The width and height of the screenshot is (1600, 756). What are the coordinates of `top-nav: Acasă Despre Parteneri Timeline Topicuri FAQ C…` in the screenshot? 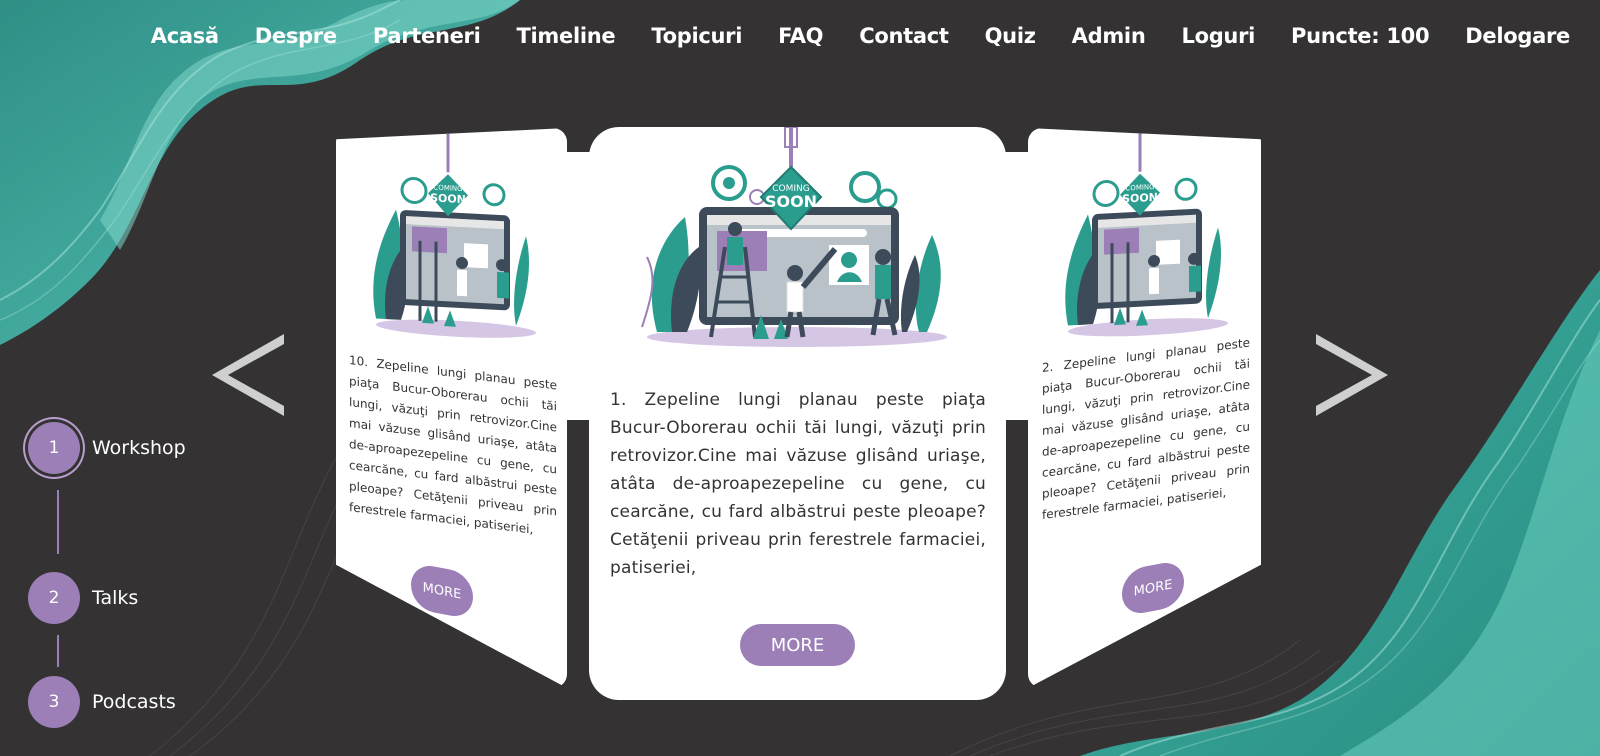 It's located at (843, 36).